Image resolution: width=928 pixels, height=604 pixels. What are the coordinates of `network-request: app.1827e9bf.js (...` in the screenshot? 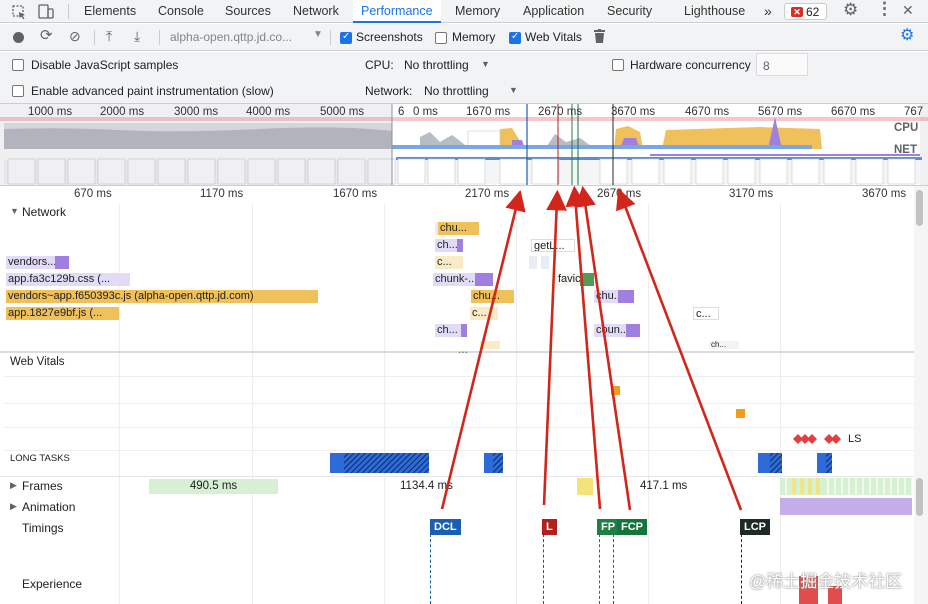 It's located at (62, 313).